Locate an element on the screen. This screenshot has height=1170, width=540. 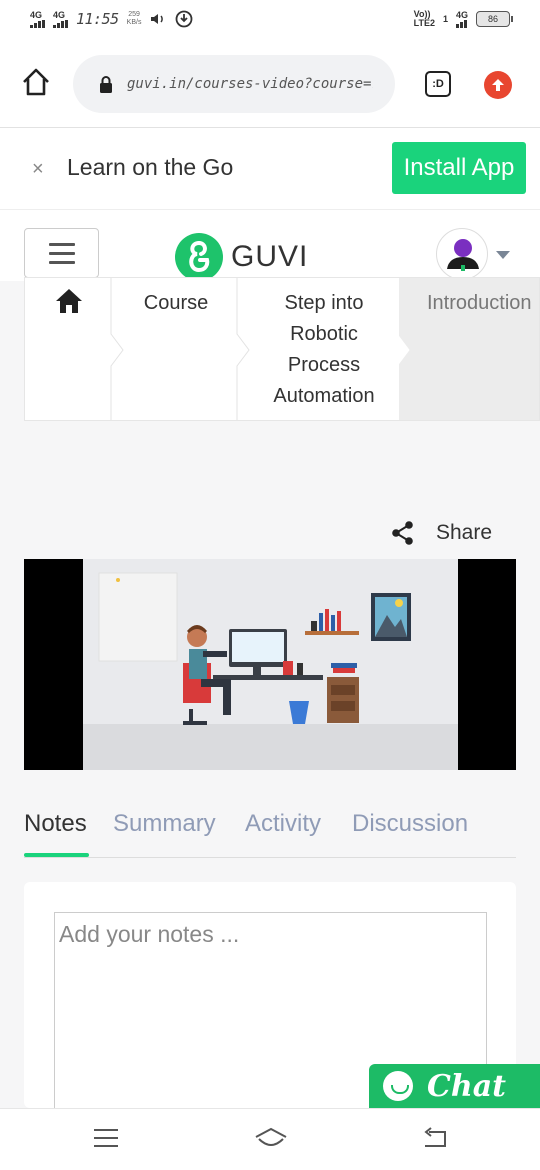
signal-1: 4G is located at coordinates (37, 19).